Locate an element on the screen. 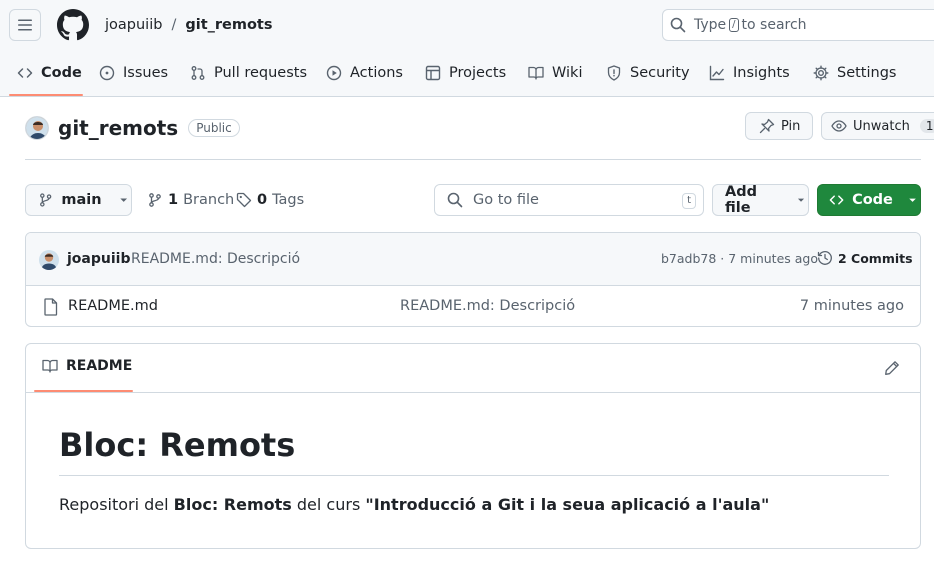 This screenshot has width=934, height=577. graph-icon is located at coordinates (717, 73).